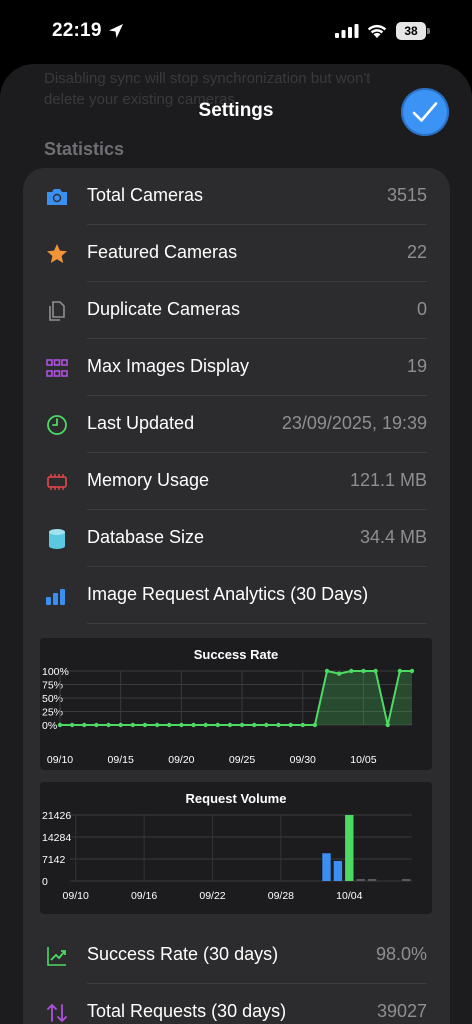  Describe the element at coordinates (428, 31) in the screenshot. I see `battery-cap` at that location.